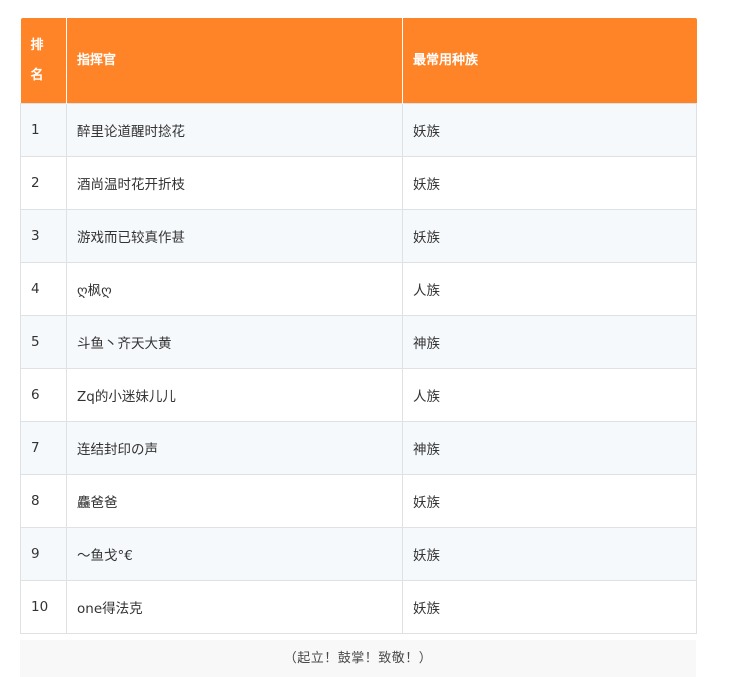 The height and width of the screenshot is (677, 729). I want to click on table-row: 9 ～鱼戈°€ 妖族, so click(358, 554).